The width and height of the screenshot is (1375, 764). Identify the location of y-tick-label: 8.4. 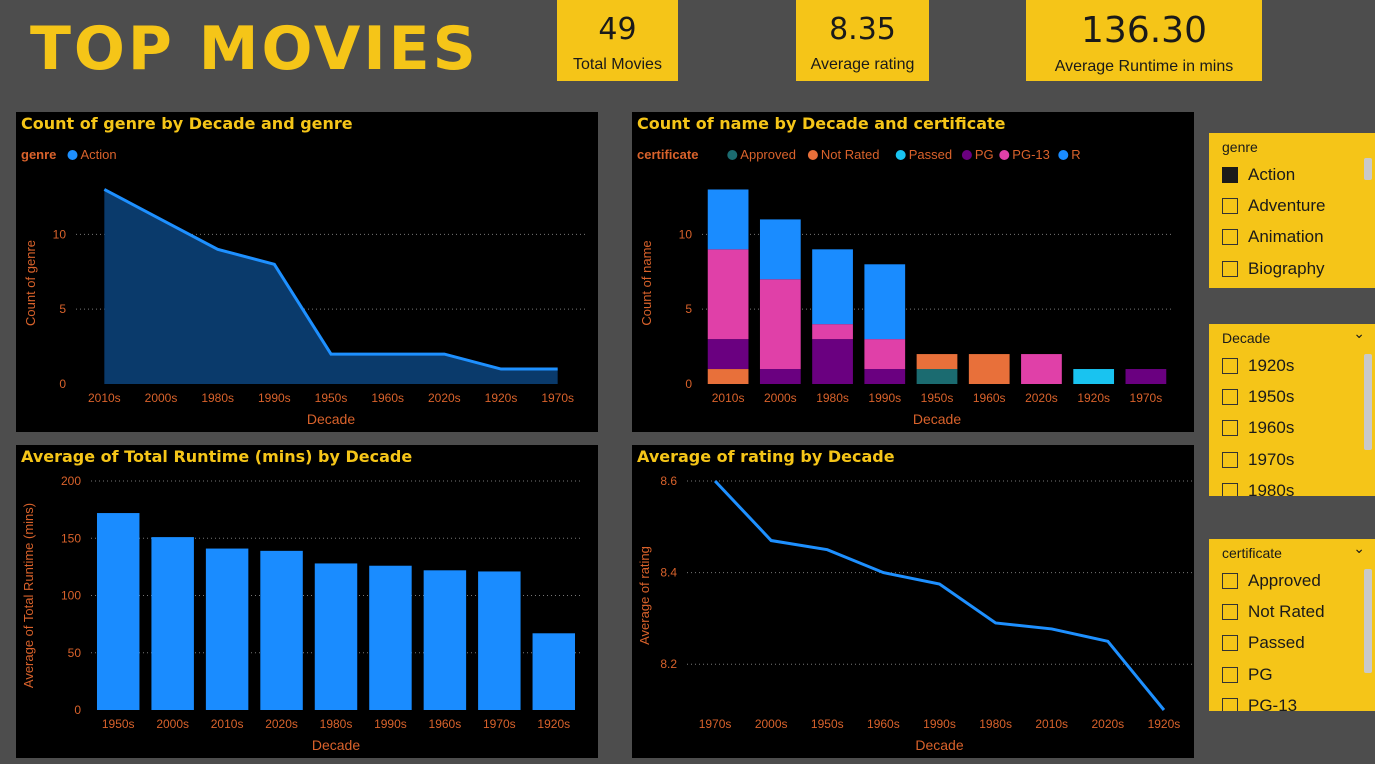
(668, 573).